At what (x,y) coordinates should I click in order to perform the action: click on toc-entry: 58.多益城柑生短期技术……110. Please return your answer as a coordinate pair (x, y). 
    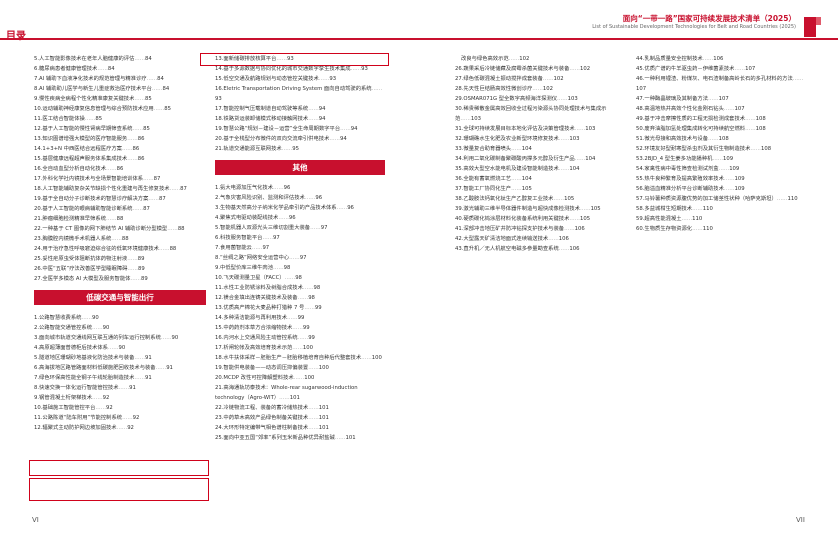
    Looking at the image, I should click on (720, 209).